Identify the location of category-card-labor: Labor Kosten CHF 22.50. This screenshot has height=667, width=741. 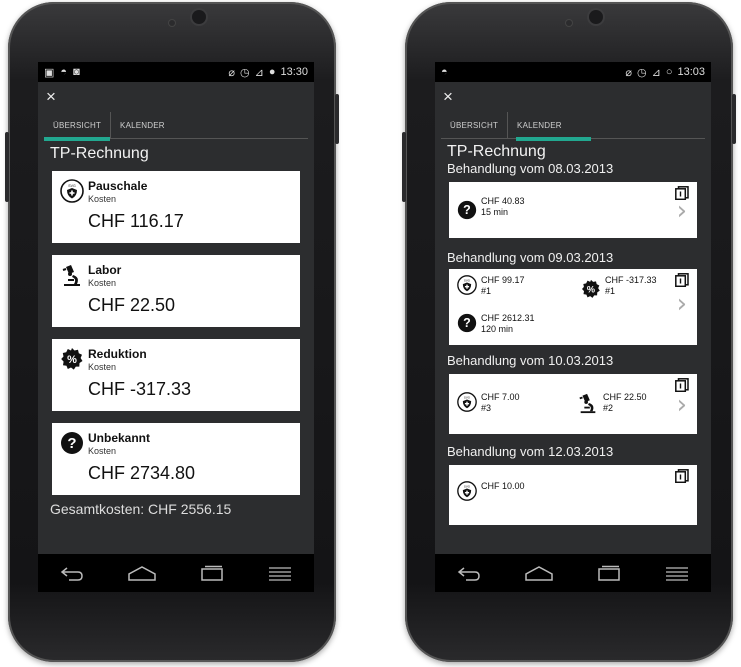
(176, 291).